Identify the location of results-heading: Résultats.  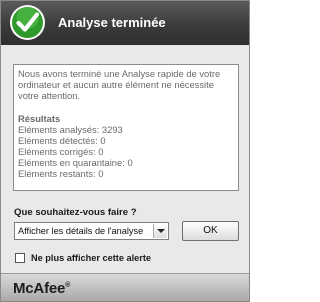
(39, 118).